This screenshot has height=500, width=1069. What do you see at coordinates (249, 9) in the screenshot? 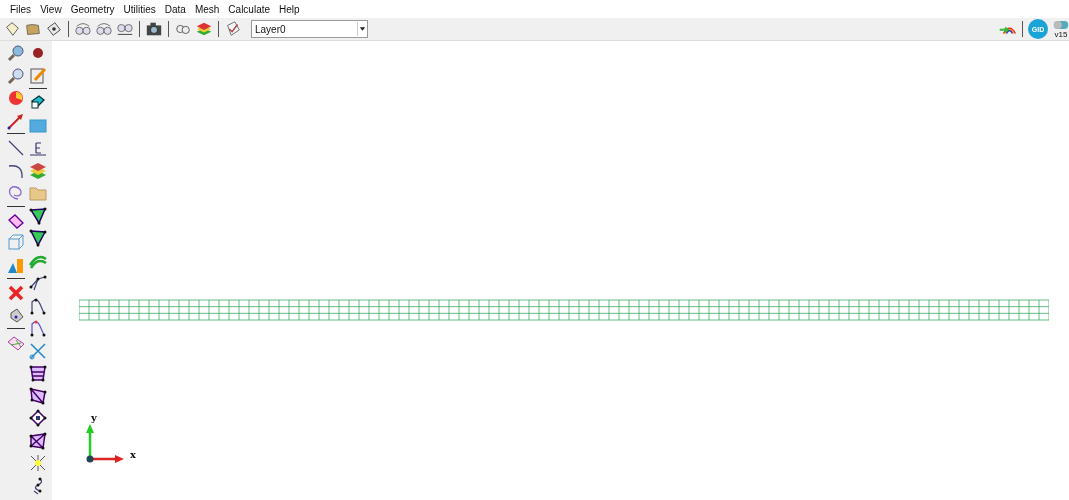
I see `menu-item: Calculate` at bounding box center [249, 9].